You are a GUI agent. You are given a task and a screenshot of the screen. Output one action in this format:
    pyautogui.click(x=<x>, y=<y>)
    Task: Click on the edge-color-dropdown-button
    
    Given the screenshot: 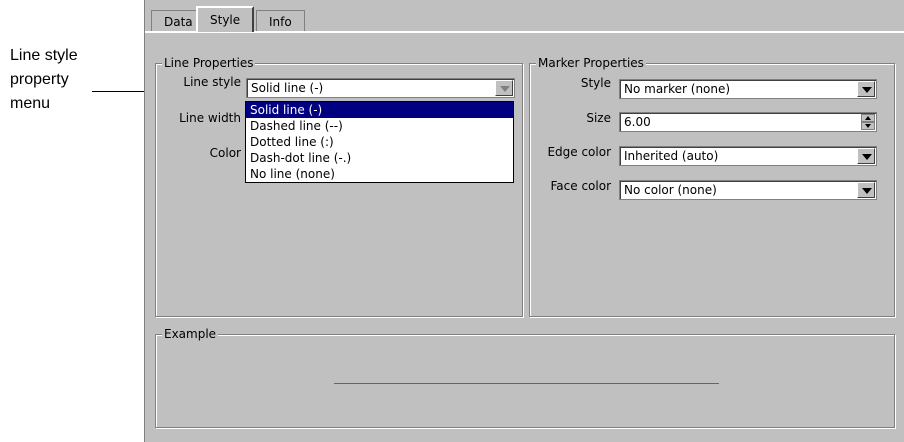 What is the action you would take?
    pyautogui.click(x=866, y=156)
    